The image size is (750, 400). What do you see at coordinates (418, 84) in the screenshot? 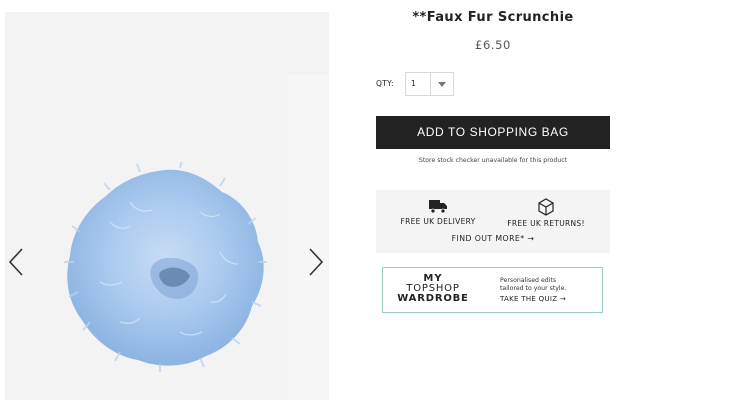
I see `quantity-value: 1` at bounding box center [418, 84].